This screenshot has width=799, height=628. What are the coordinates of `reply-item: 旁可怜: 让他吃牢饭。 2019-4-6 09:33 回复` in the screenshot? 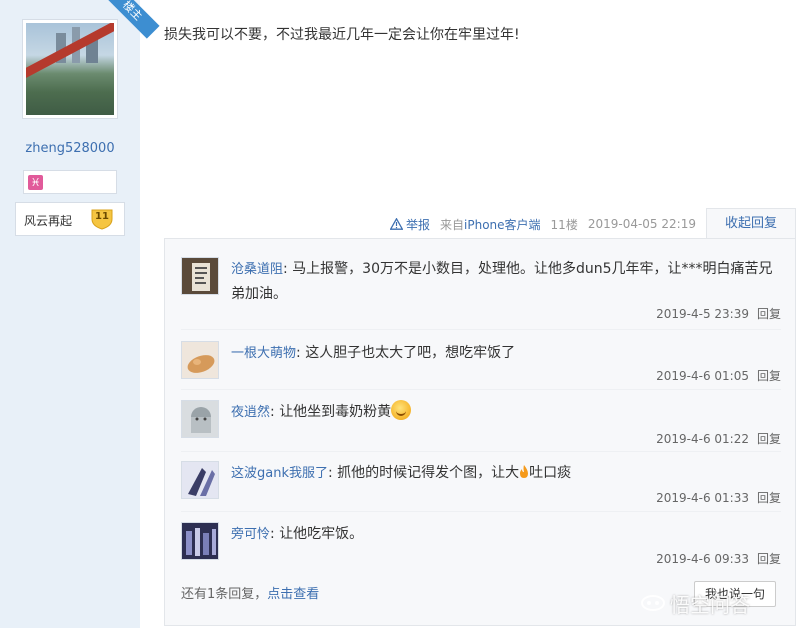 It's located at (481, 548).